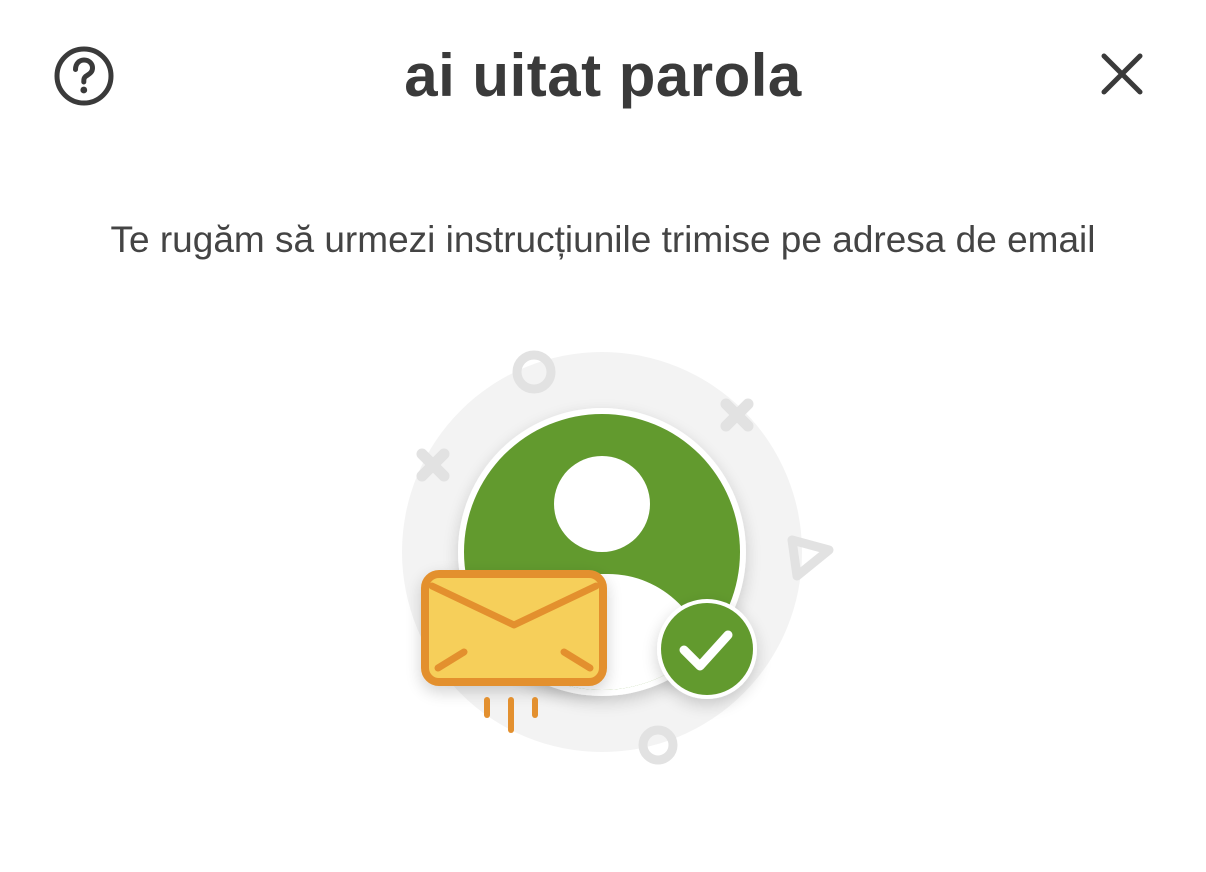 This screenshot has height=872, width=1206. What do you see at coordinates (810, 558) in the screenshot?
I see `decor-triangle-icon` at bounding box center [810, 558].